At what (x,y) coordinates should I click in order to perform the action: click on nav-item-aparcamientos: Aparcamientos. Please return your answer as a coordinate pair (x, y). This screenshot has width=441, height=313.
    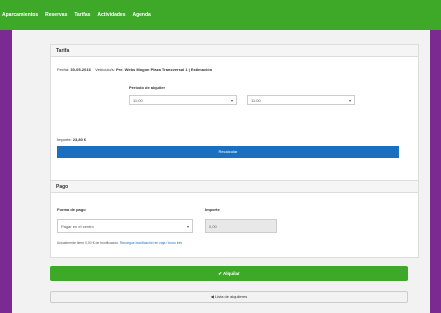
    Looking at the image, I should click on (20, 15).